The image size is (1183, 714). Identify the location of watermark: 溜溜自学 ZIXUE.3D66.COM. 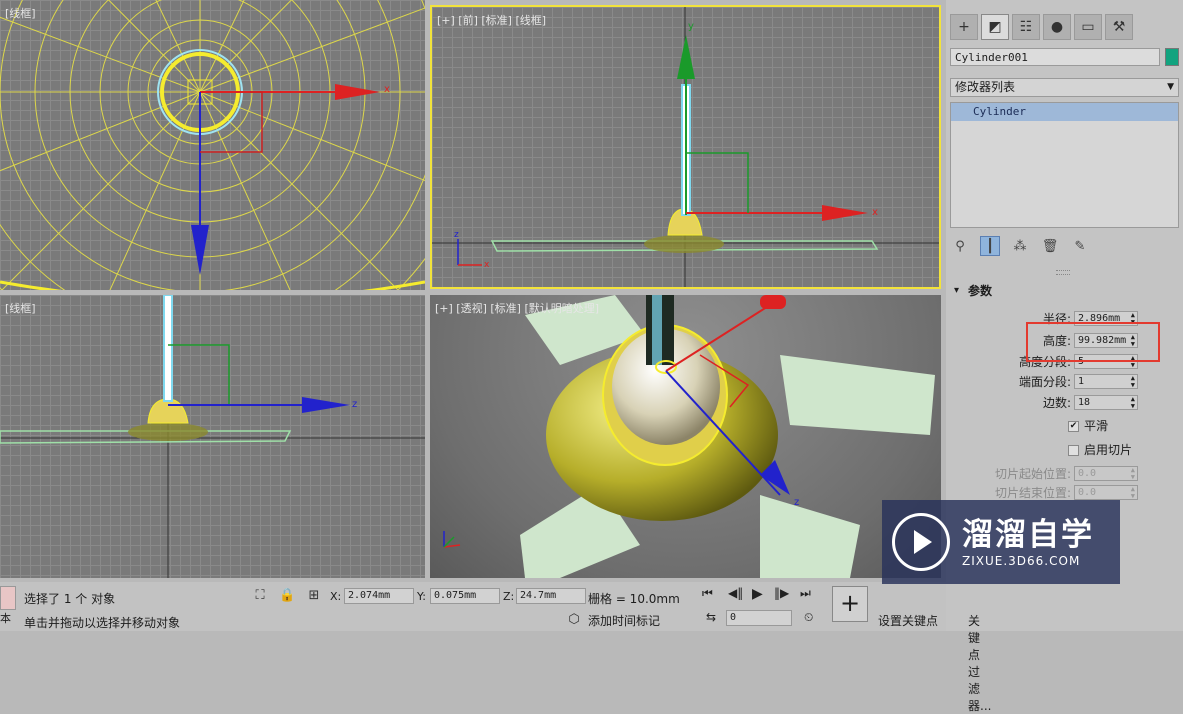
(1001, 542).